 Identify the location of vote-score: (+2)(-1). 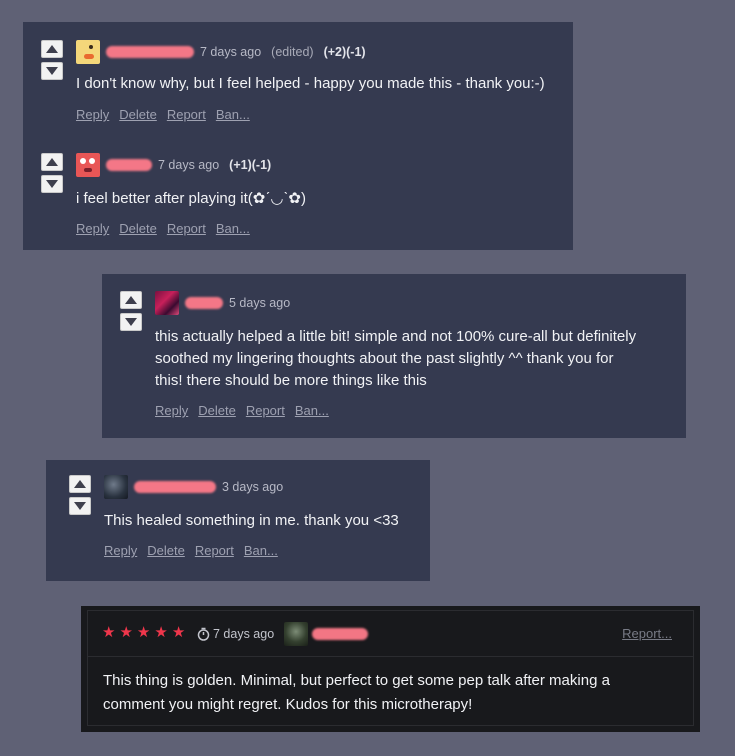
(344, 52).